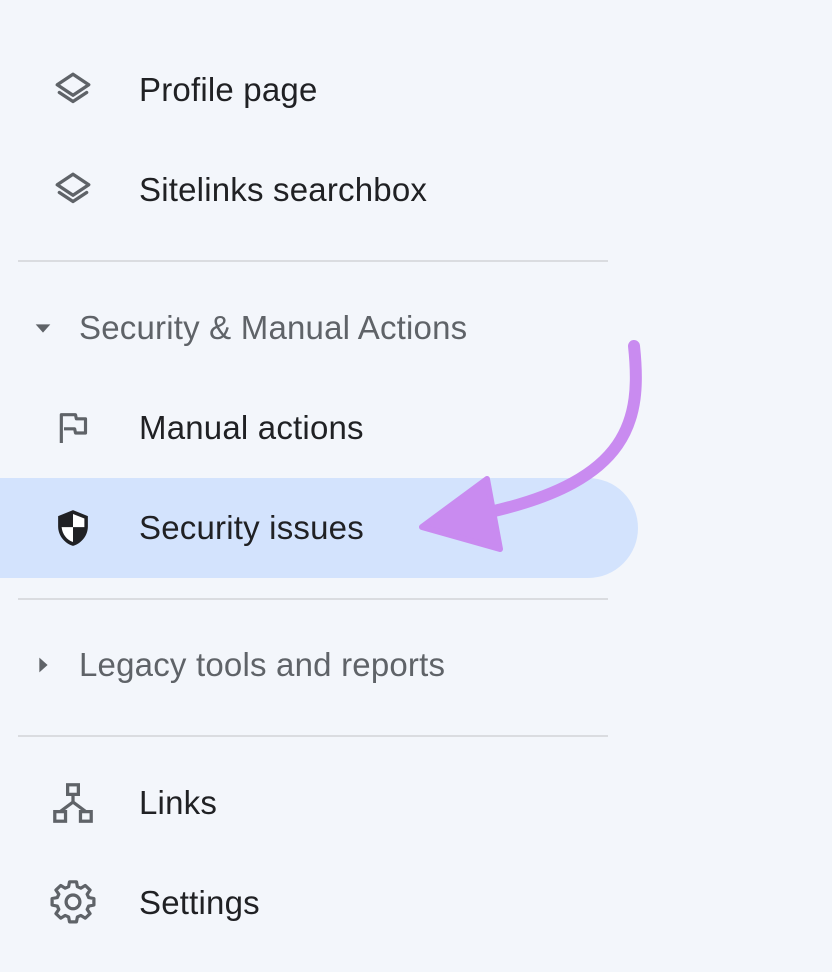 The height and width of the screenshot is (972, 832). What do you see at coordinates (251, 427) in the screenshot?
I see `sidebar-item-label: Manual actions` at bounding box center [251, 427].